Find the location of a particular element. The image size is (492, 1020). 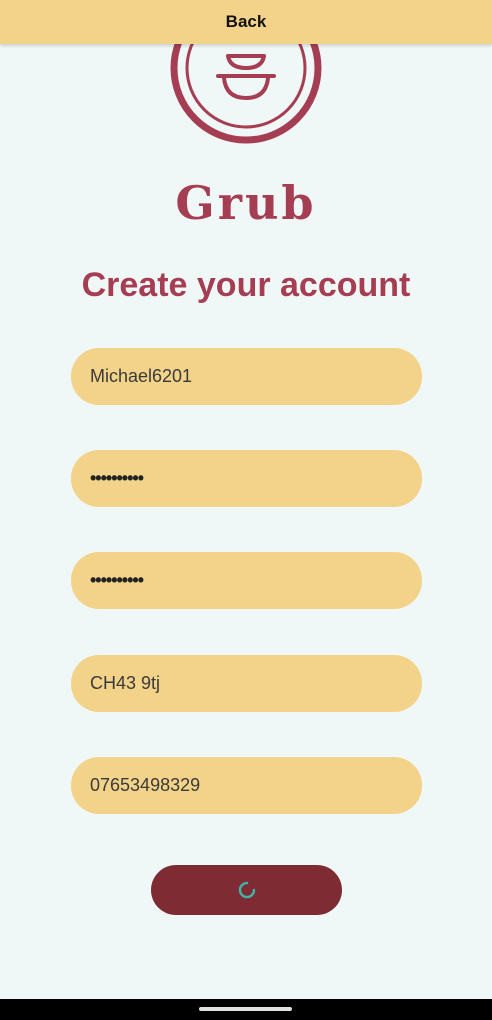

phone-field: 07653498329 is located at coordinates (246, 785).